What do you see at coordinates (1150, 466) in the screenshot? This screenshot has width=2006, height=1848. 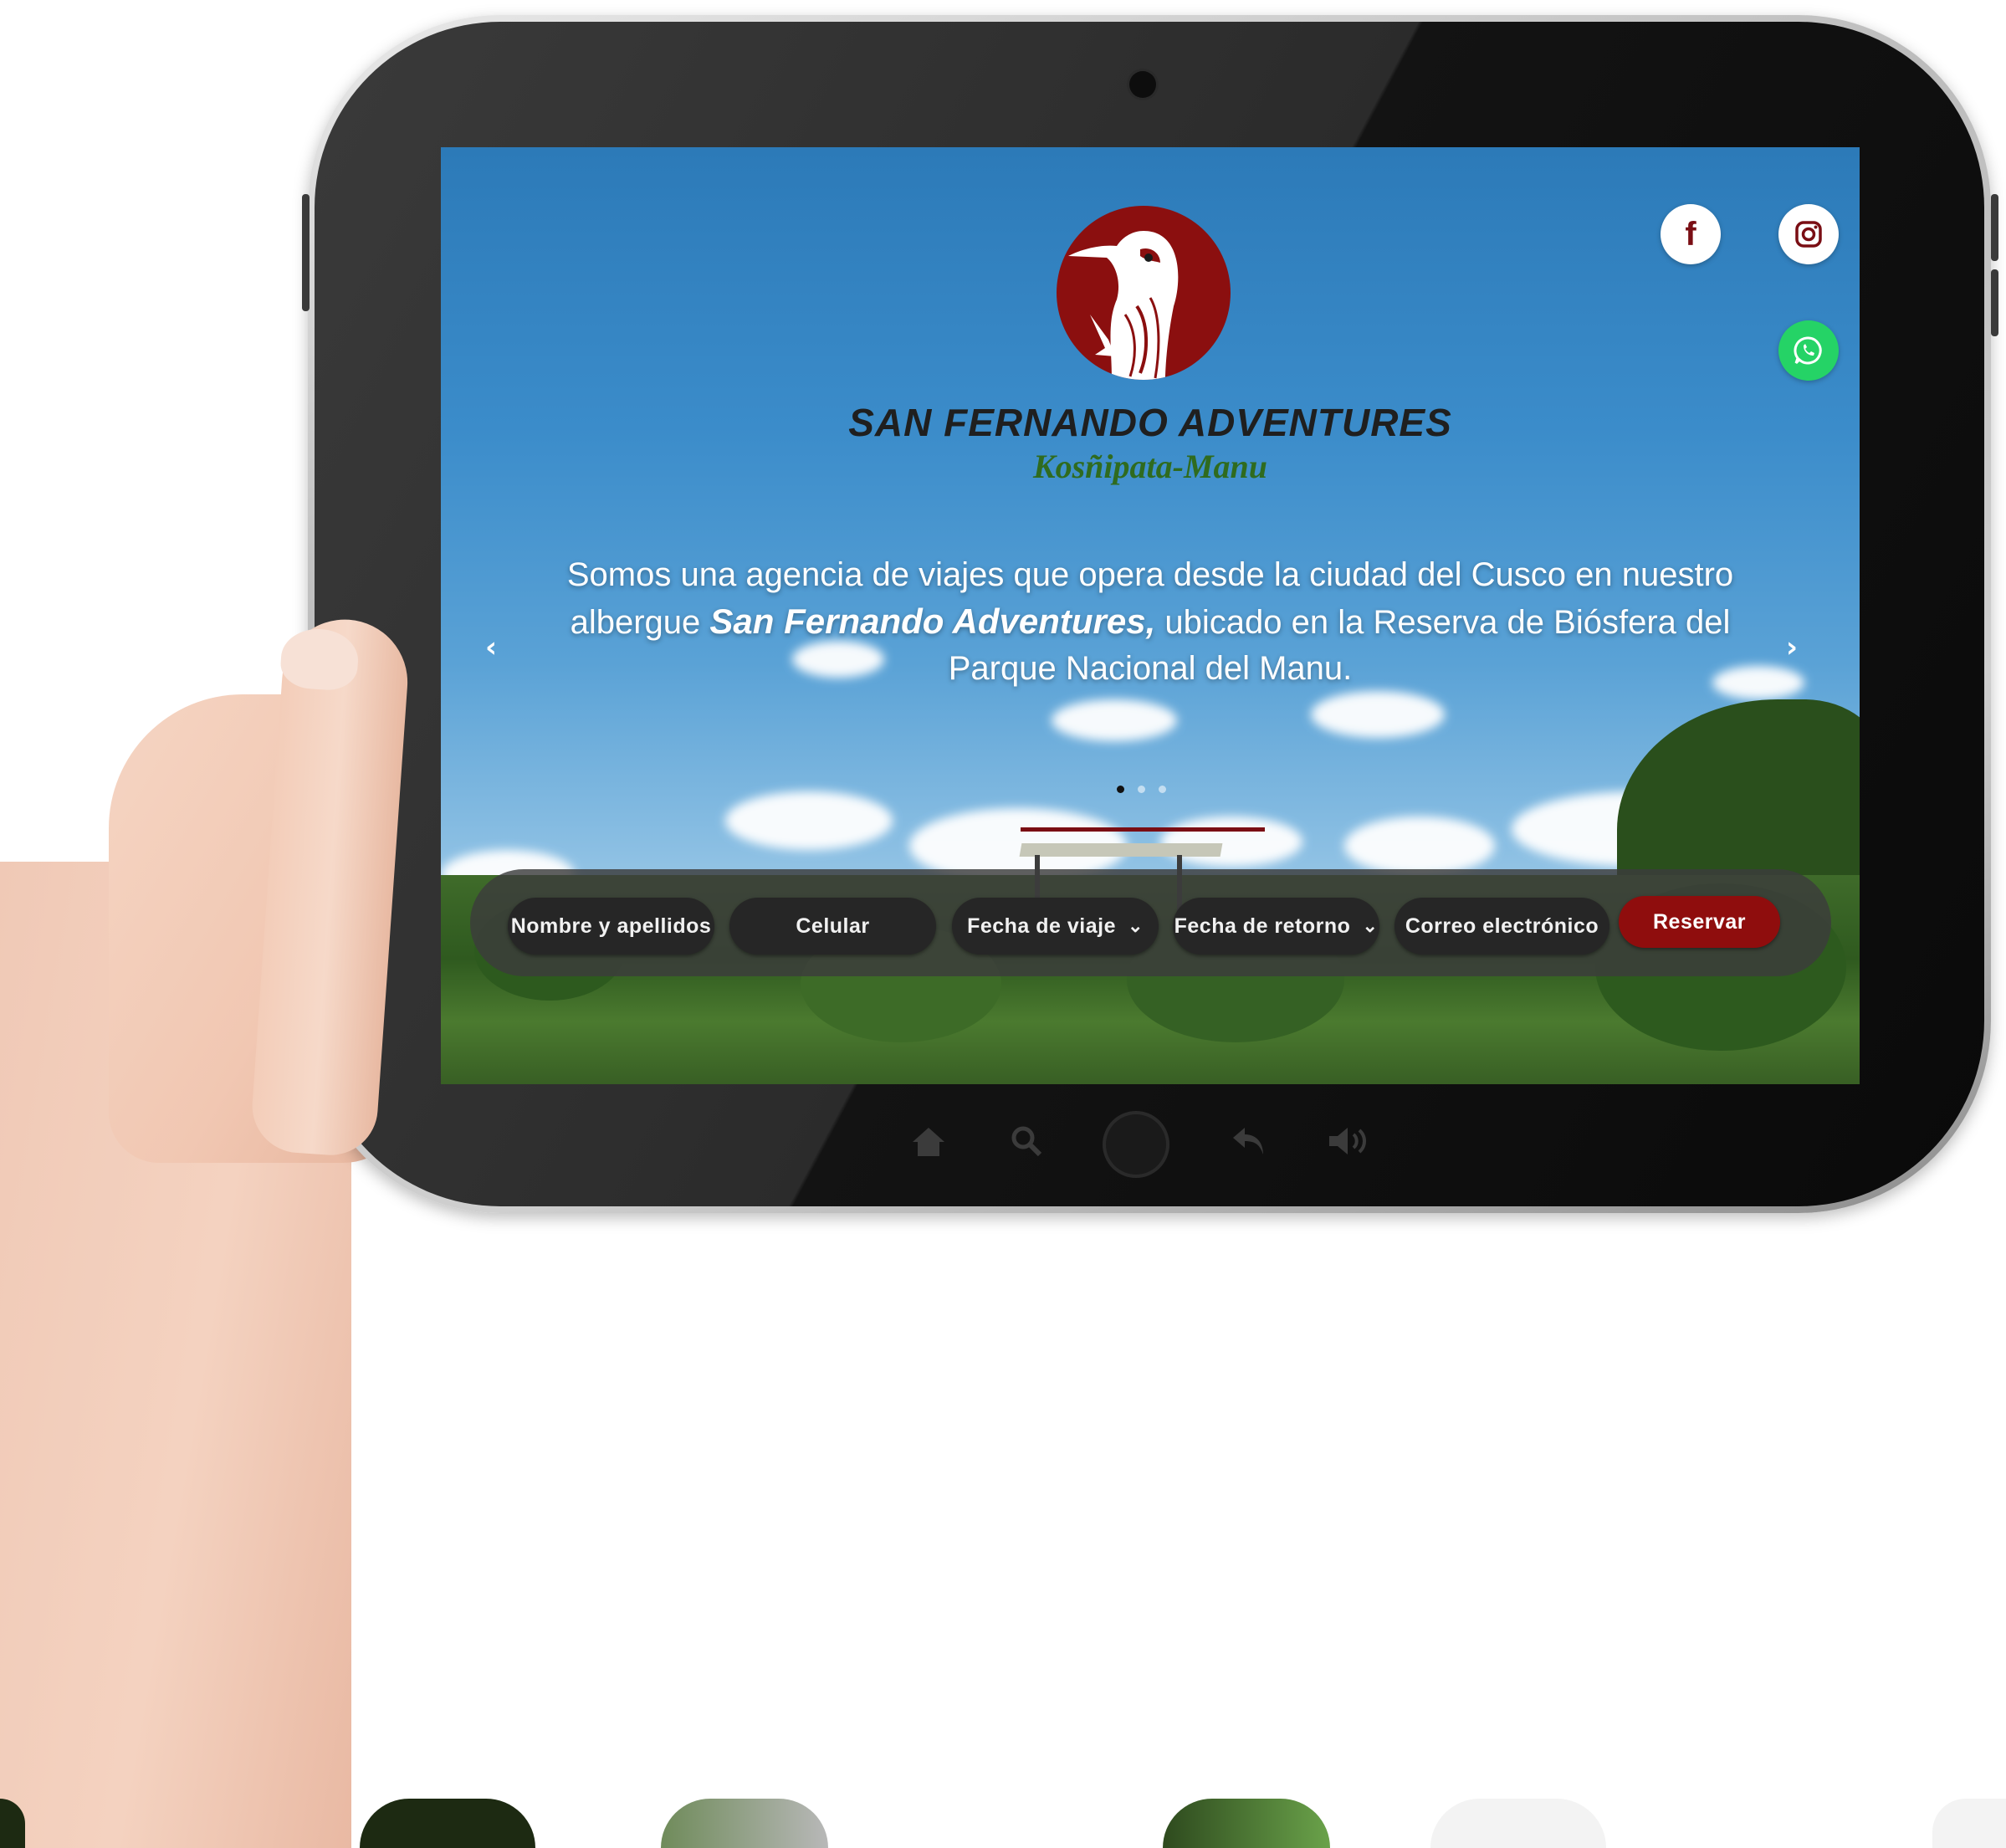 I see `brand-location: Kosñipata-Manu` at bounding box center [1150, 466].